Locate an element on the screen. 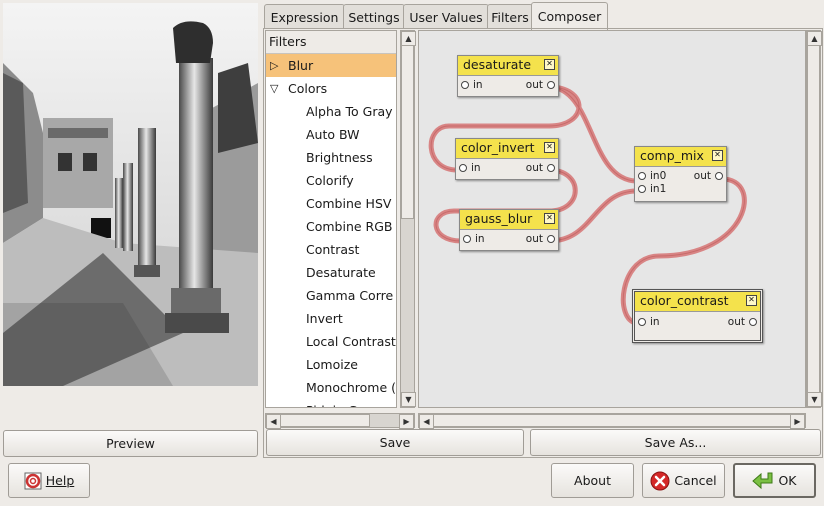 Image resolution: width=824 pixels, height=506 pixels. filter-item: Alpha To Gray is located at coordinates (349, 111).